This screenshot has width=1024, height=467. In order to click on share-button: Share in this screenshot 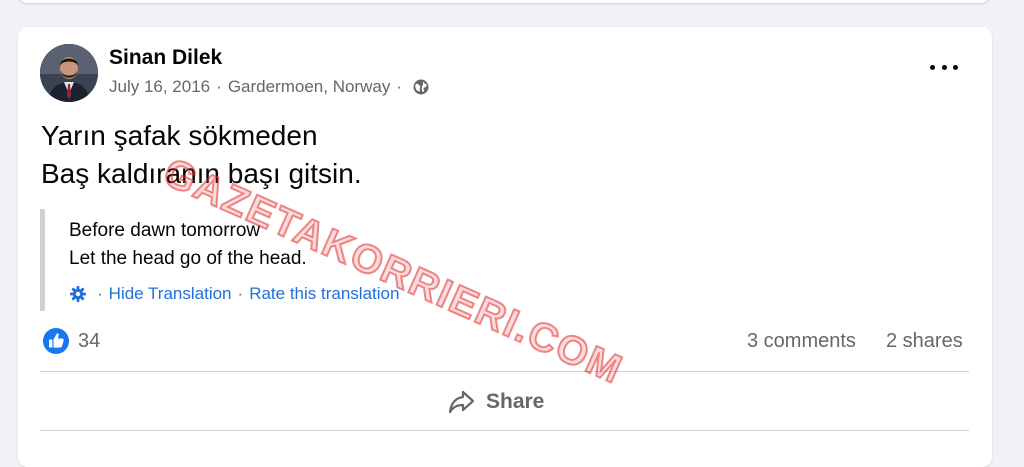, I will do `click(508, 402)`.